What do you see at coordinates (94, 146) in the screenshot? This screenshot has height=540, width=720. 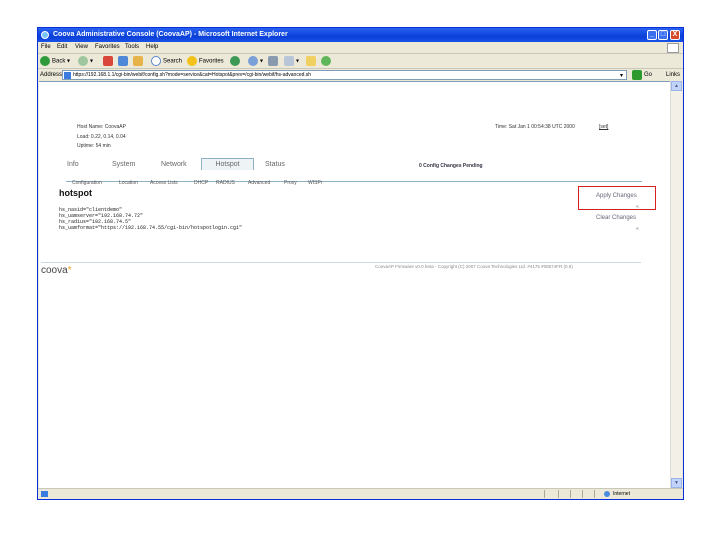 I see `uptime: Uptime: 54 min` at bounding box center [94, 146].